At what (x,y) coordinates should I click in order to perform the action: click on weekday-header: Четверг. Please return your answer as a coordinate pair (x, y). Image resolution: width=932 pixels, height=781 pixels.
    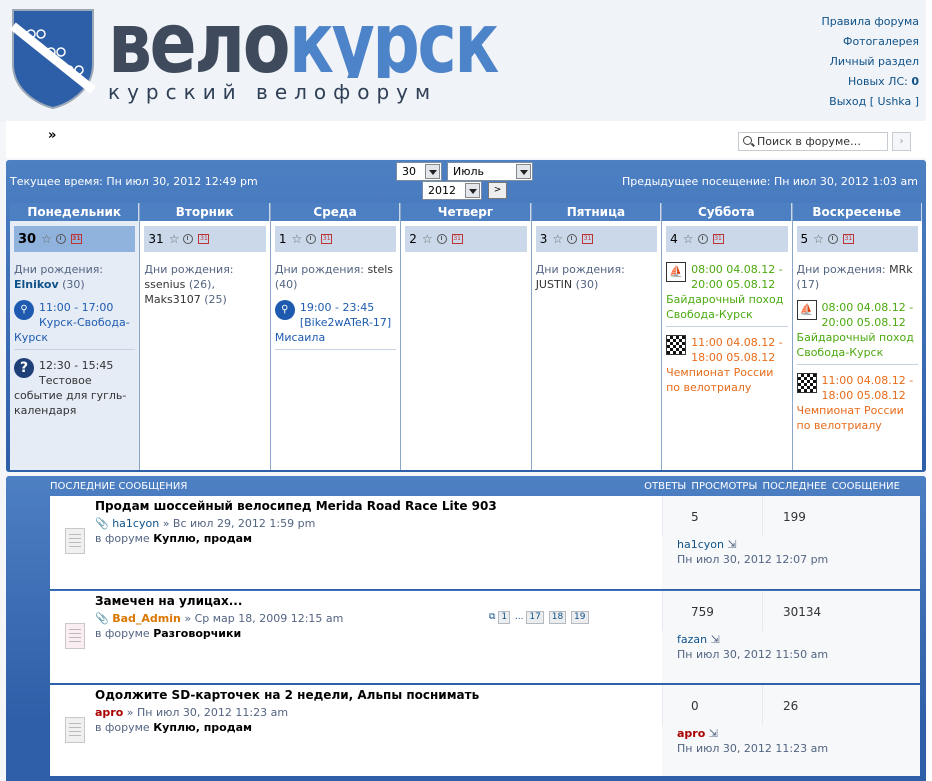
    Looking at the image, I should click on (466, 212).